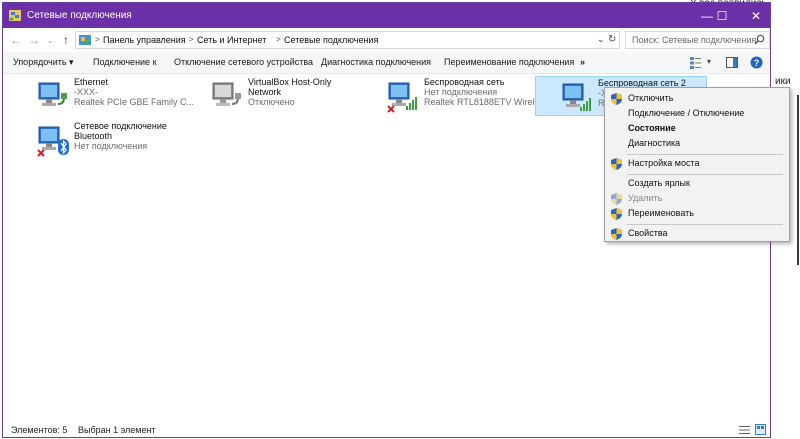  What do you see at coordinates (52, 94) in the screenshot?
I see `wired-network-icon` at bounding box center [52, 94].